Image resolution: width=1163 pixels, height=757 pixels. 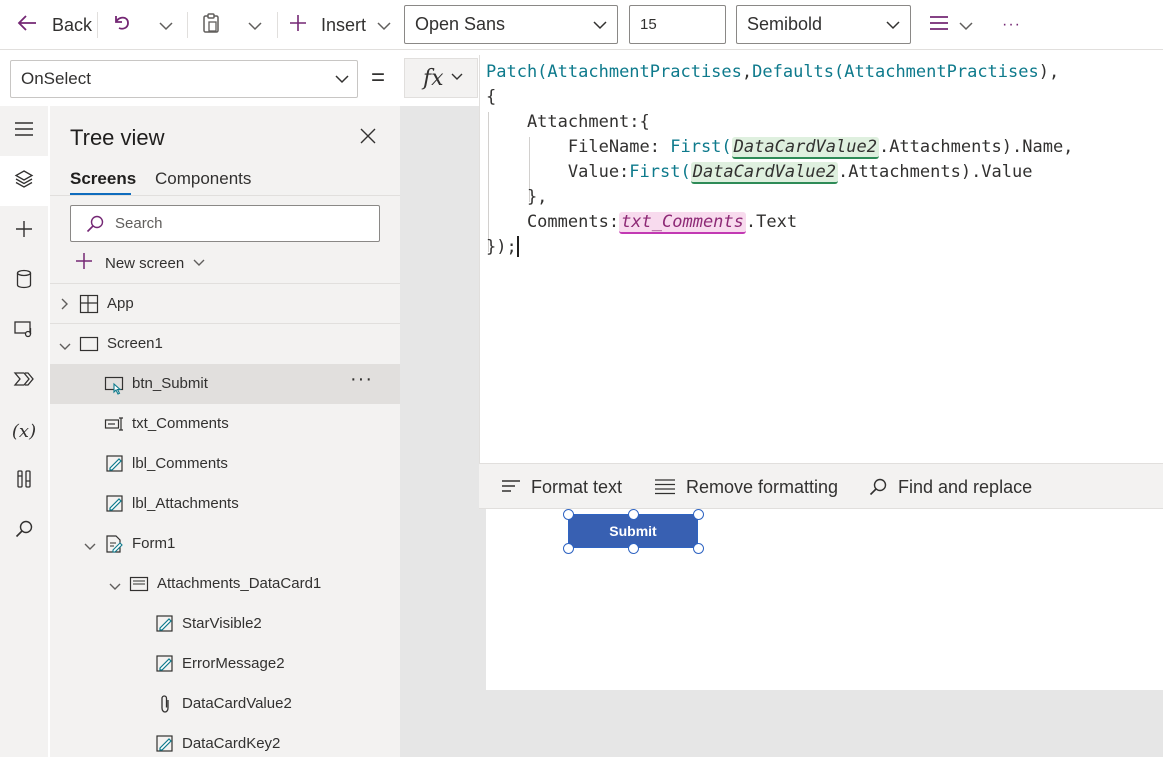 I want to click on equals-sign: =, so click(x=378, y=77).